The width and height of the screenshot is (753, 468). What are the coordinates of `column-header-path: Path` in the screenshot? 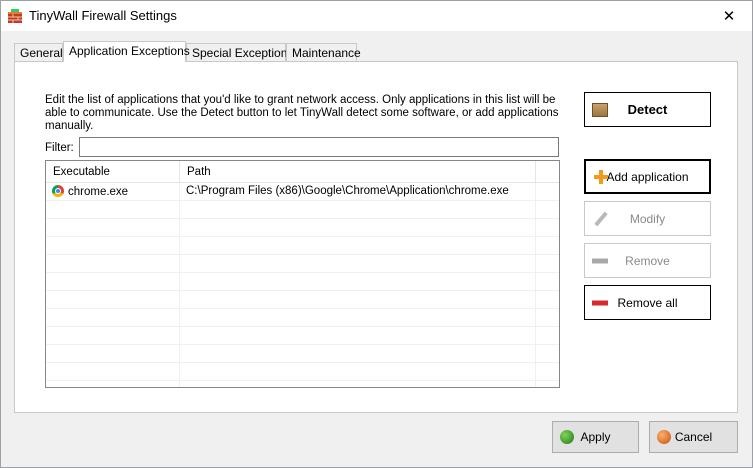 It's located at (358, 172).